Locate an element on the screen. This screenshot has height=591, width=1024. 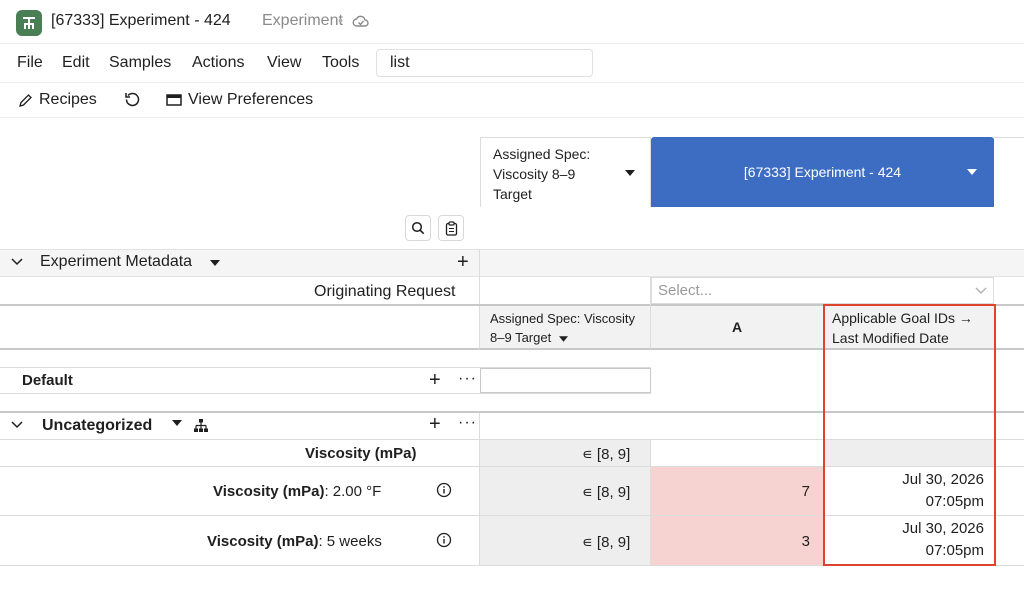
cloud-sync-icon is located at coordinates (361, 23).